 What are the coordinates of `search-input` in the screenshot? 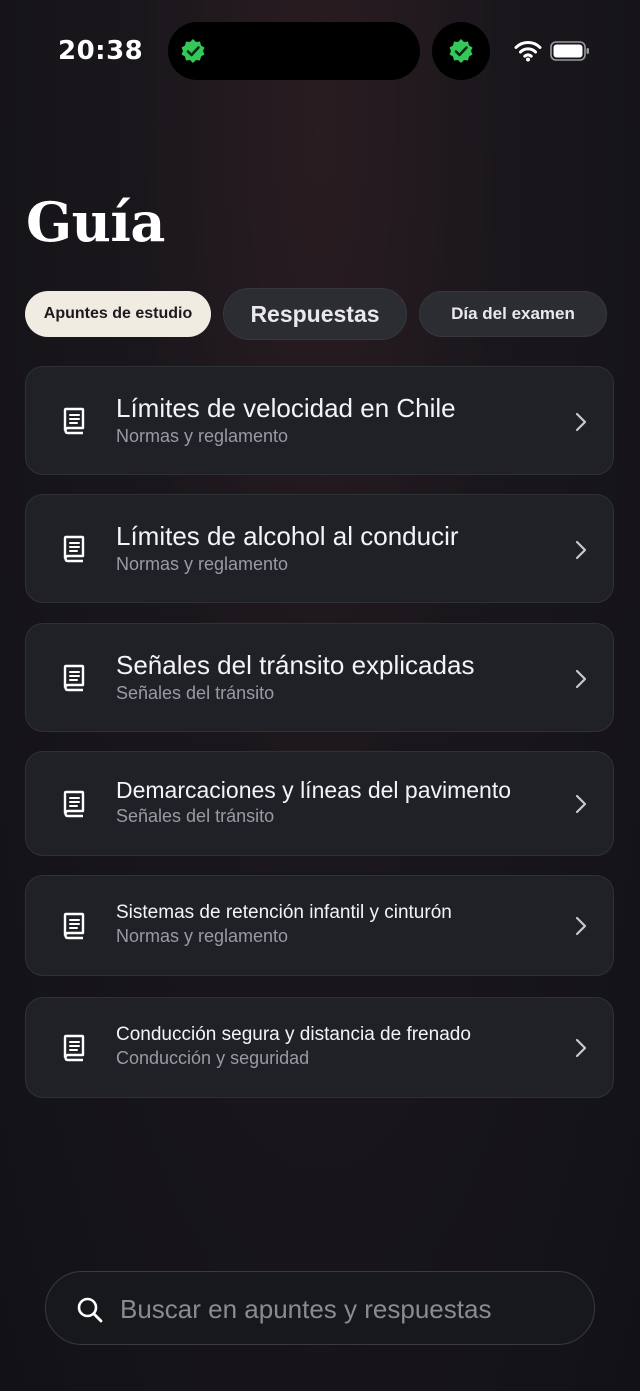 It's located at (345, 1309).